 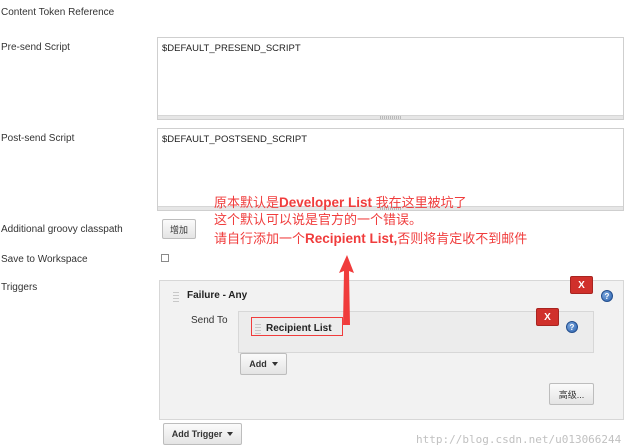 I want to click on pre-send-script-value: $DEFAULT_PRESEND_SCRIPT, so click(x=231, y=48).